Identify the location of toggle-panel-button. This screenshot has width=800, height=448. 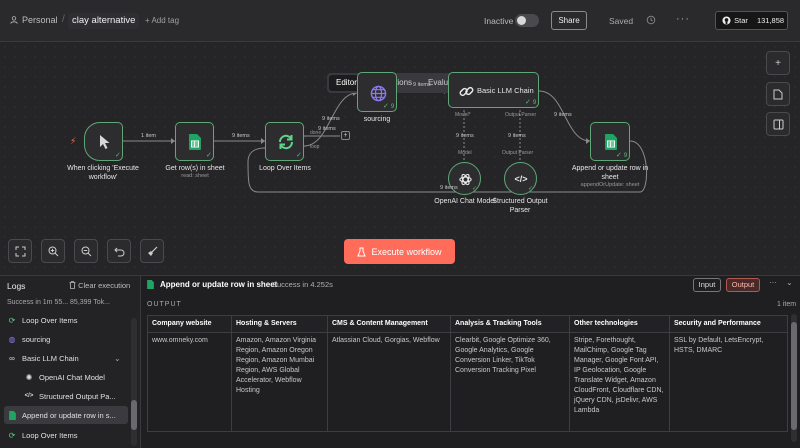
(778, 124).